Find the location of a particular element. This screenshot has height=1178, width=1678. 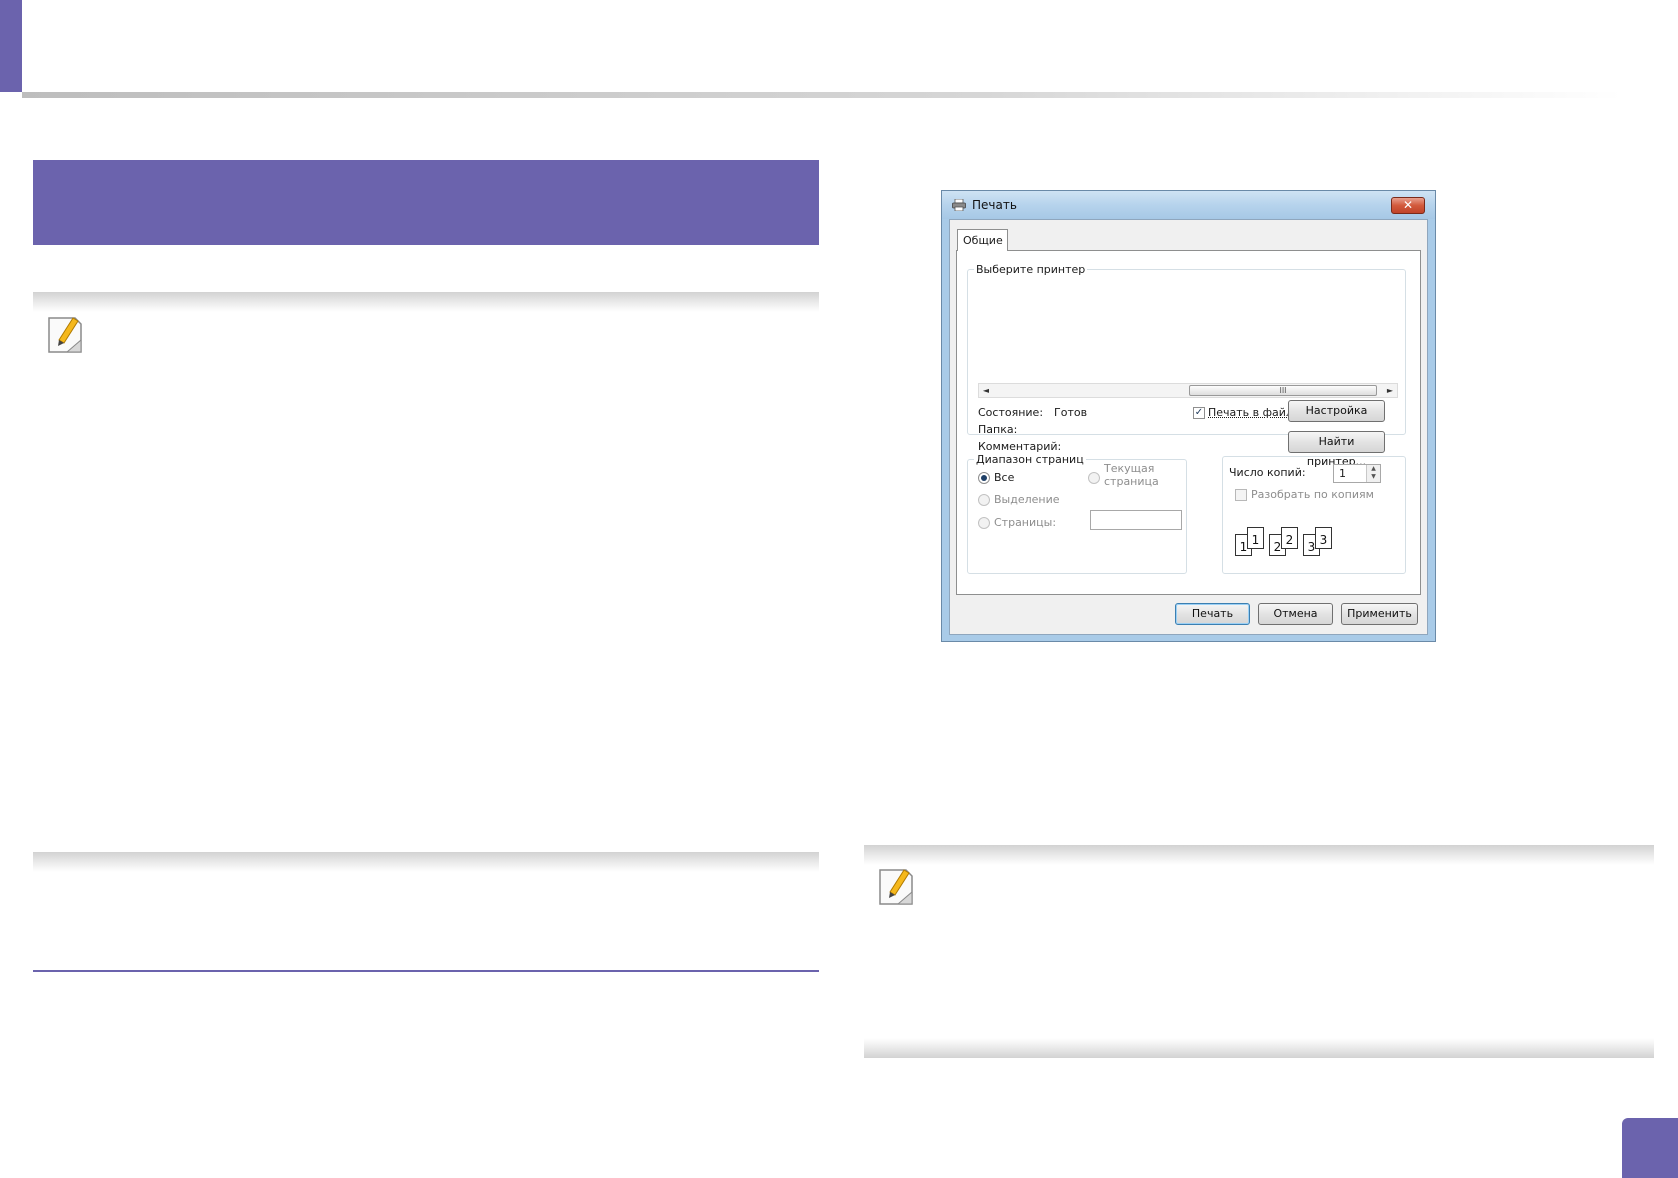

header-accent-block is located at coordinates (11, 46).